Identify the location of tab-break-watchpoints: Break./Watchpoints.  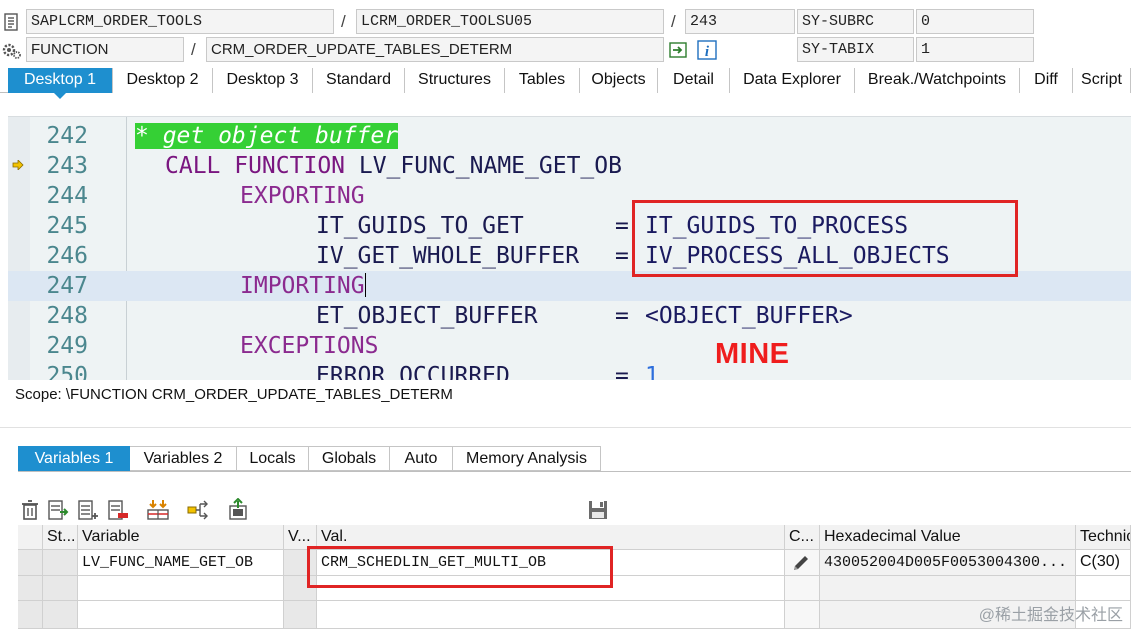
(937, 80).